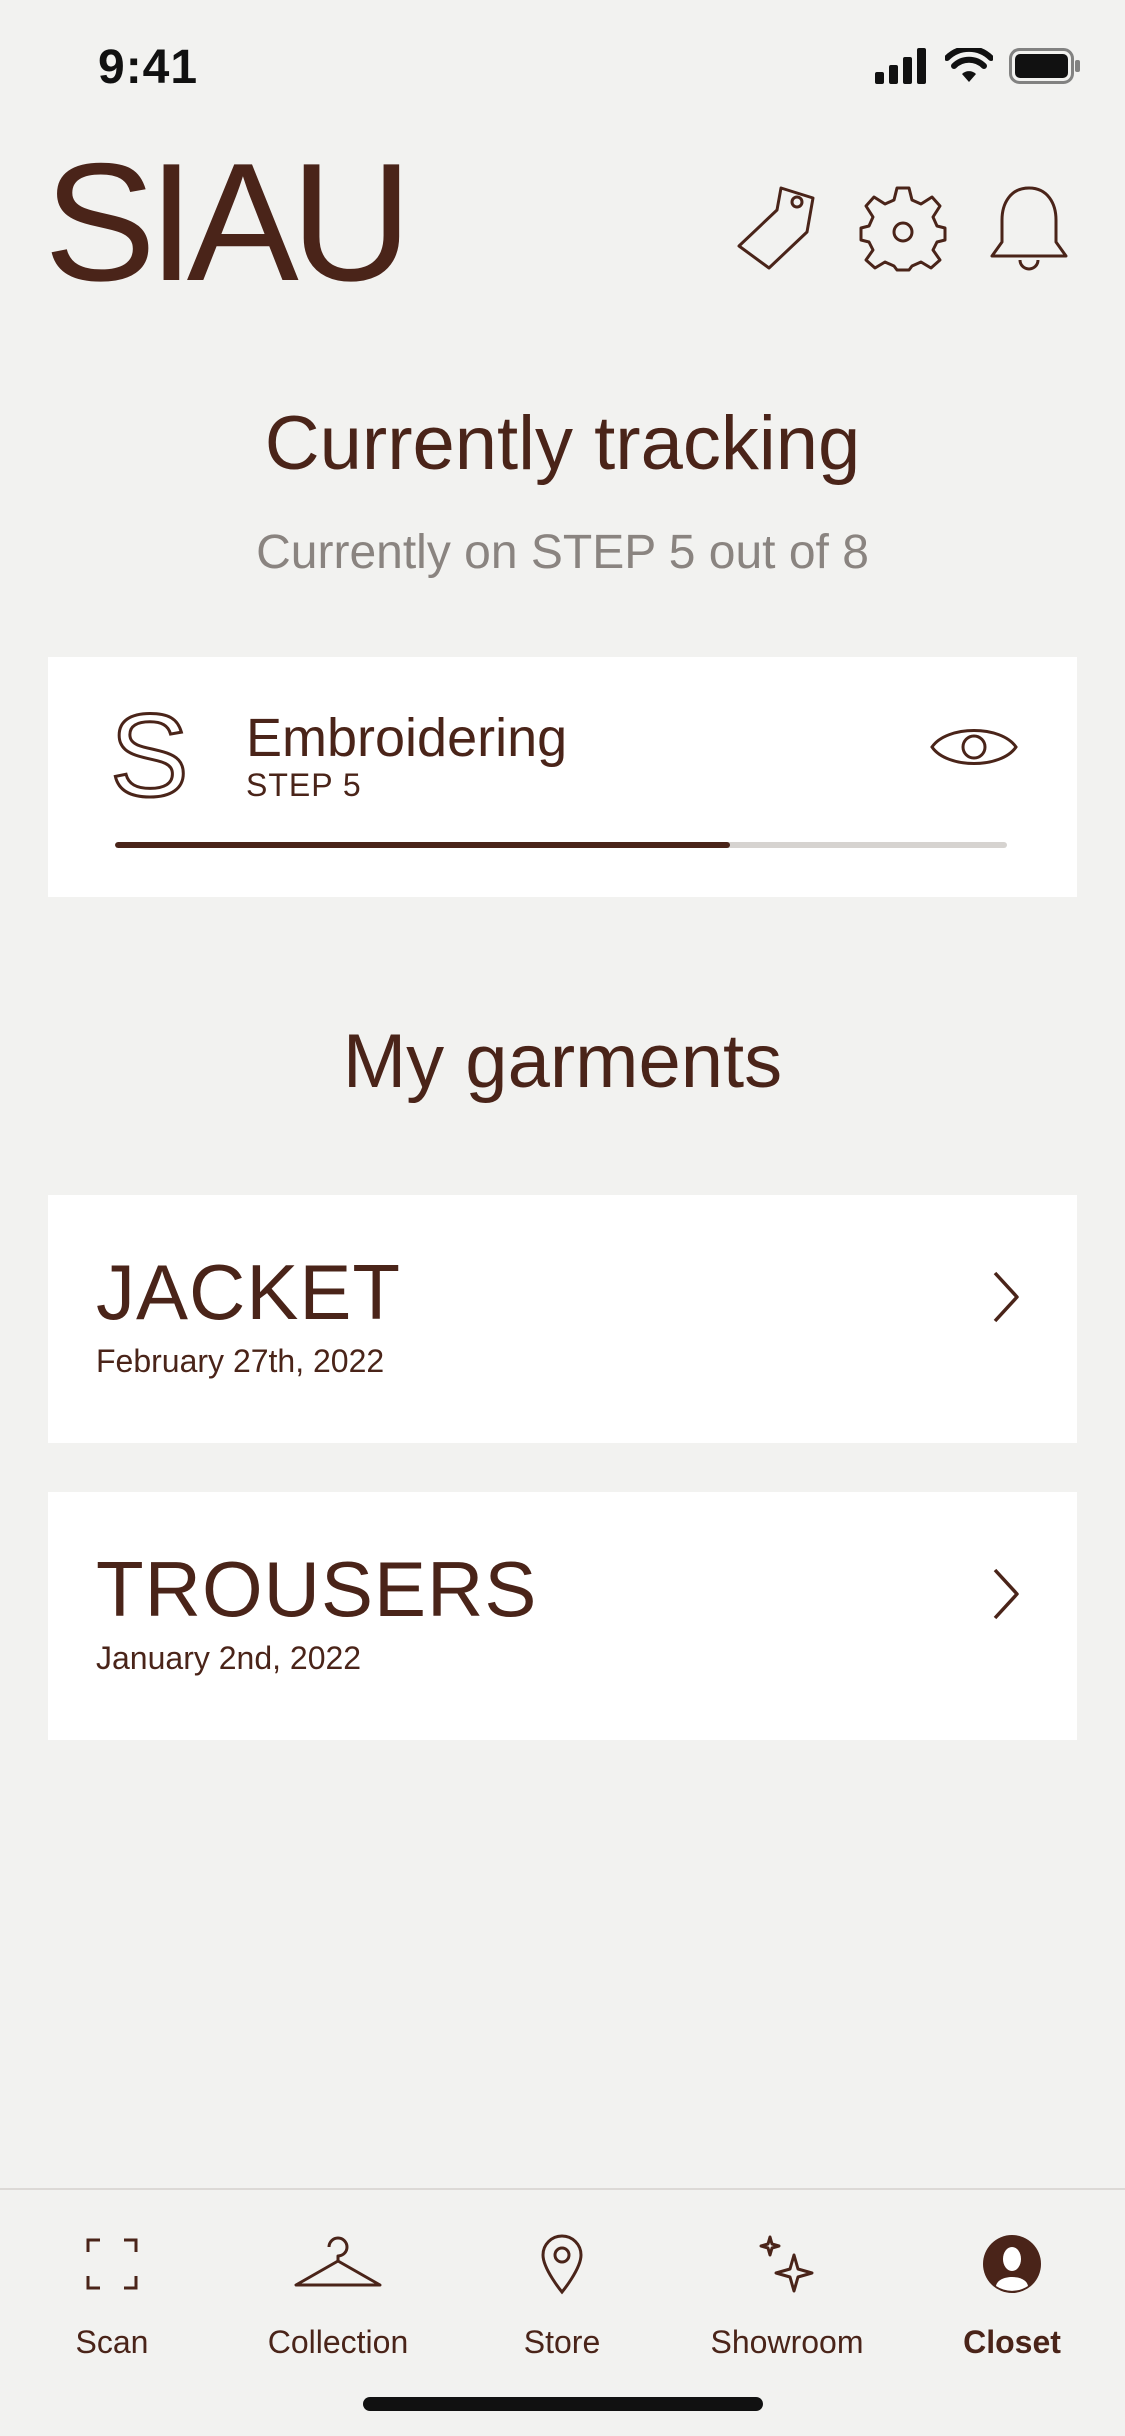  What do you see at coordinates (112, 2264) in the screenshot?
I see `scan-icon` at bounding box center [112, 2264].